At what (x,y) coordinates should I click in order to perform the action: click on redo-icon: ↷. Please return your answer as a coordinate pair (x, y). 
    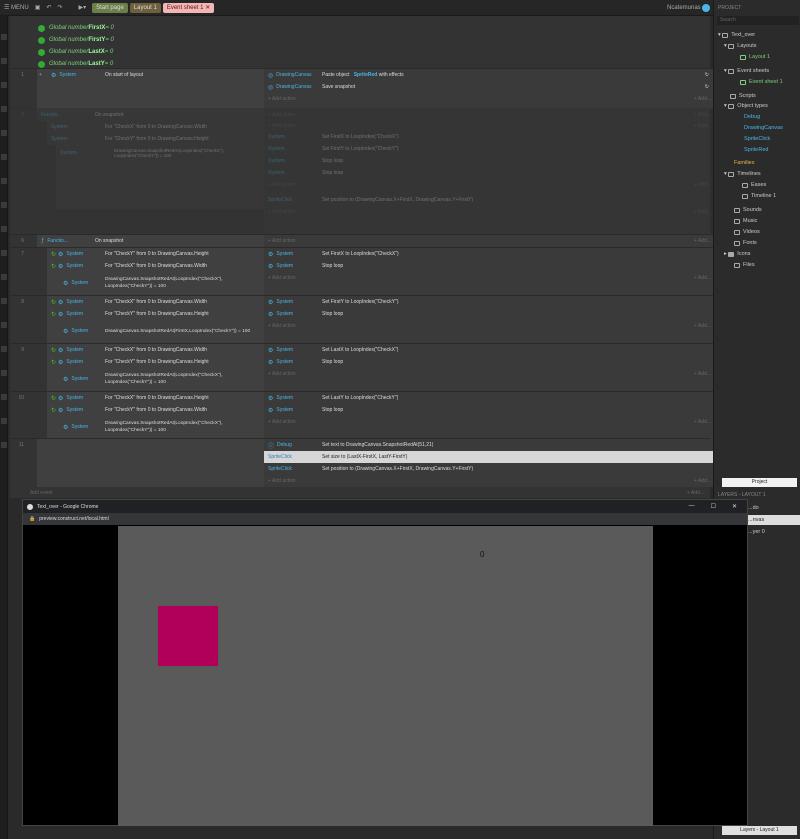
    Looking at the image, I should click on (59, 7).